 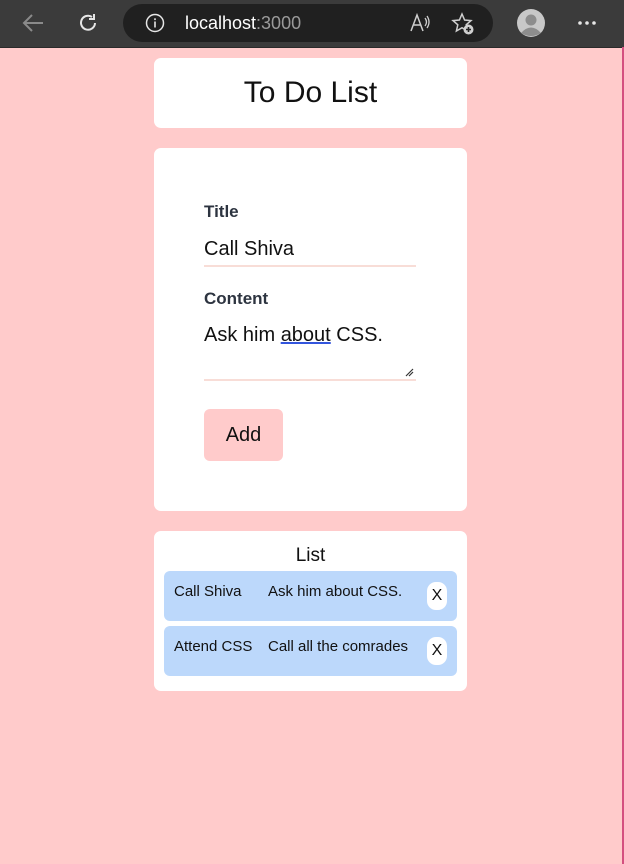 I want to click on list-item: Attend CSS Call all the comrades X, so click(x=310, y=651).